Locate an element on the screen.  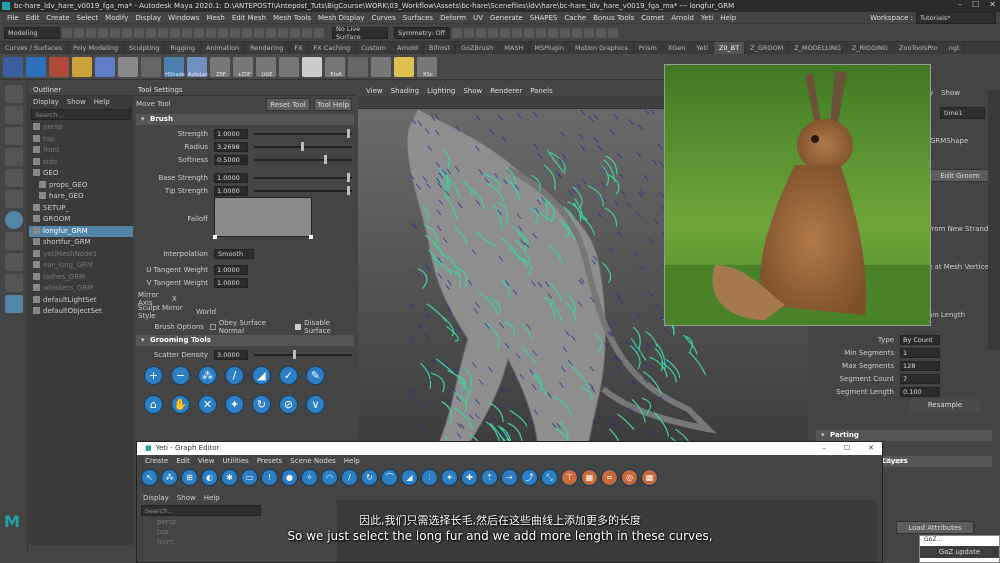
graph-node-icon: / is located at coordinates (349, 477).